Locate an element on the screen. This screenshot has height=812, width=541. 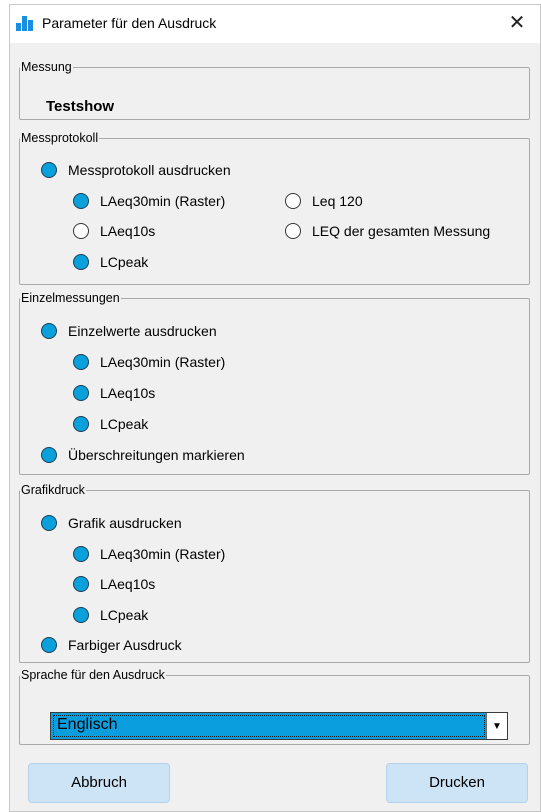
radio-label: Leq 120 is located at coordinates (337, 201).